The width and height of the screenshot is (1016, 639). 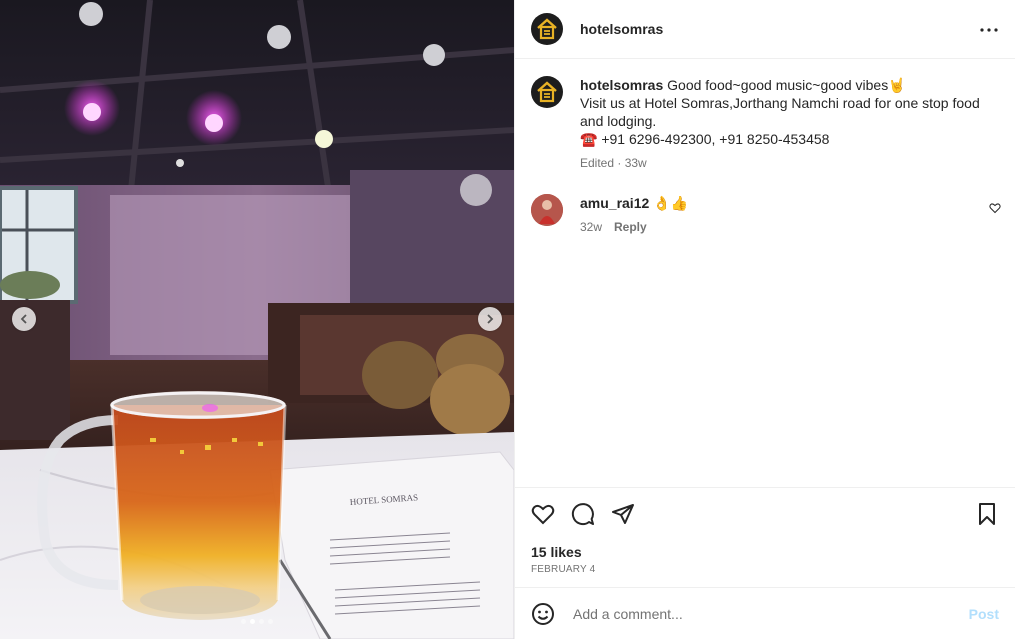 I want to click on post-author-username: hotelsomras, so click(x=621, y=29).